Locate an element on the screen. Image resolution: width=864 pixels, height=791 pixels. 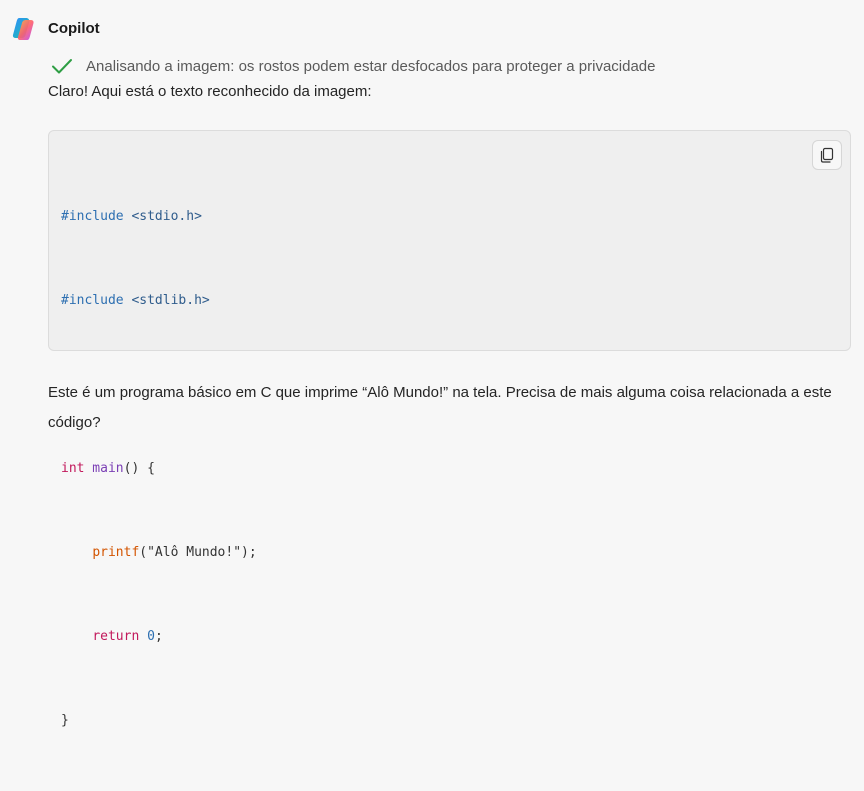
code-token: printf is located at coordinates (116, 552).